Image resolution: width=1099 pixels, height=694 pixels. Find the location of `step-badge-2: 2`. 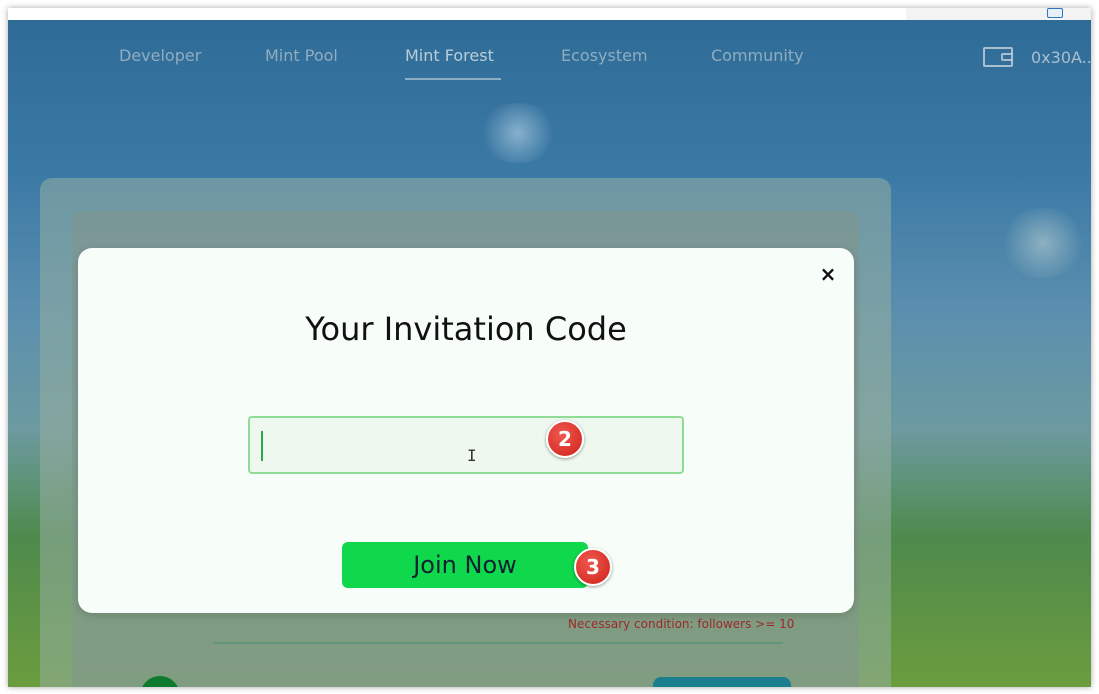

step-badge-2: 2 is located at coordinates (565, 439).